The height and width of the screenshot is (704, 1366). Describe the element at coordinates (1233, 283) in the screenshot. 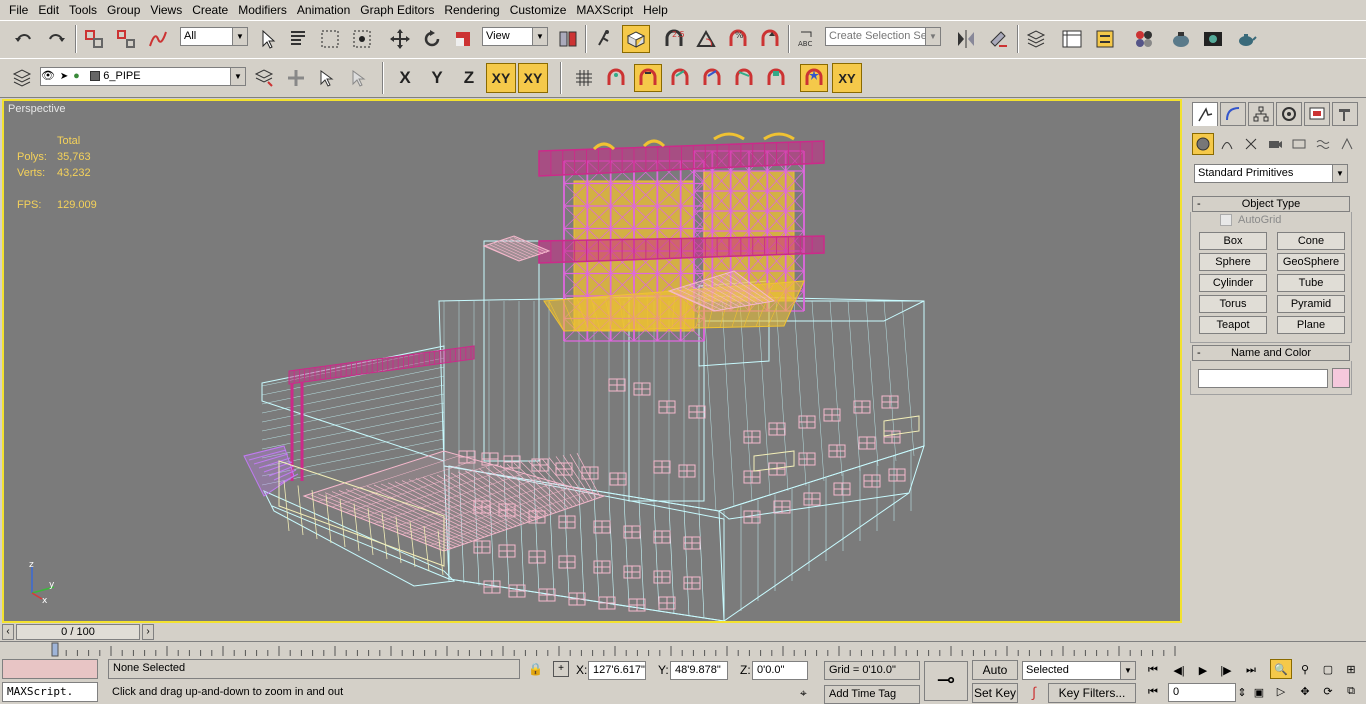

I see `primitive-cylinder-button: Cylinder` at that location.